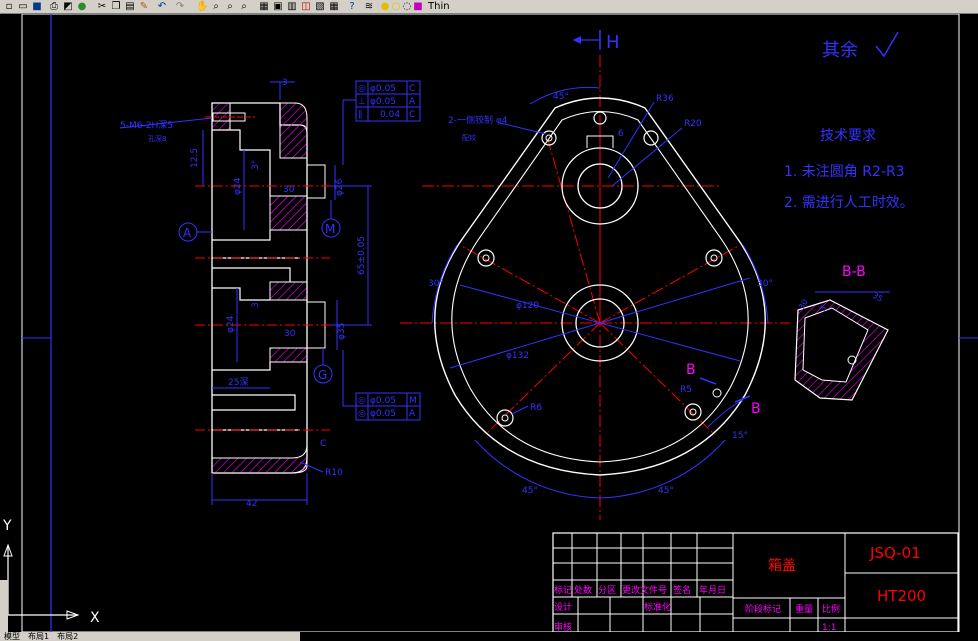 The image size is (978, 641). Describe the element at coordinates (144, 6) in the screenshot. I see `match-icon: ✎` at that location.